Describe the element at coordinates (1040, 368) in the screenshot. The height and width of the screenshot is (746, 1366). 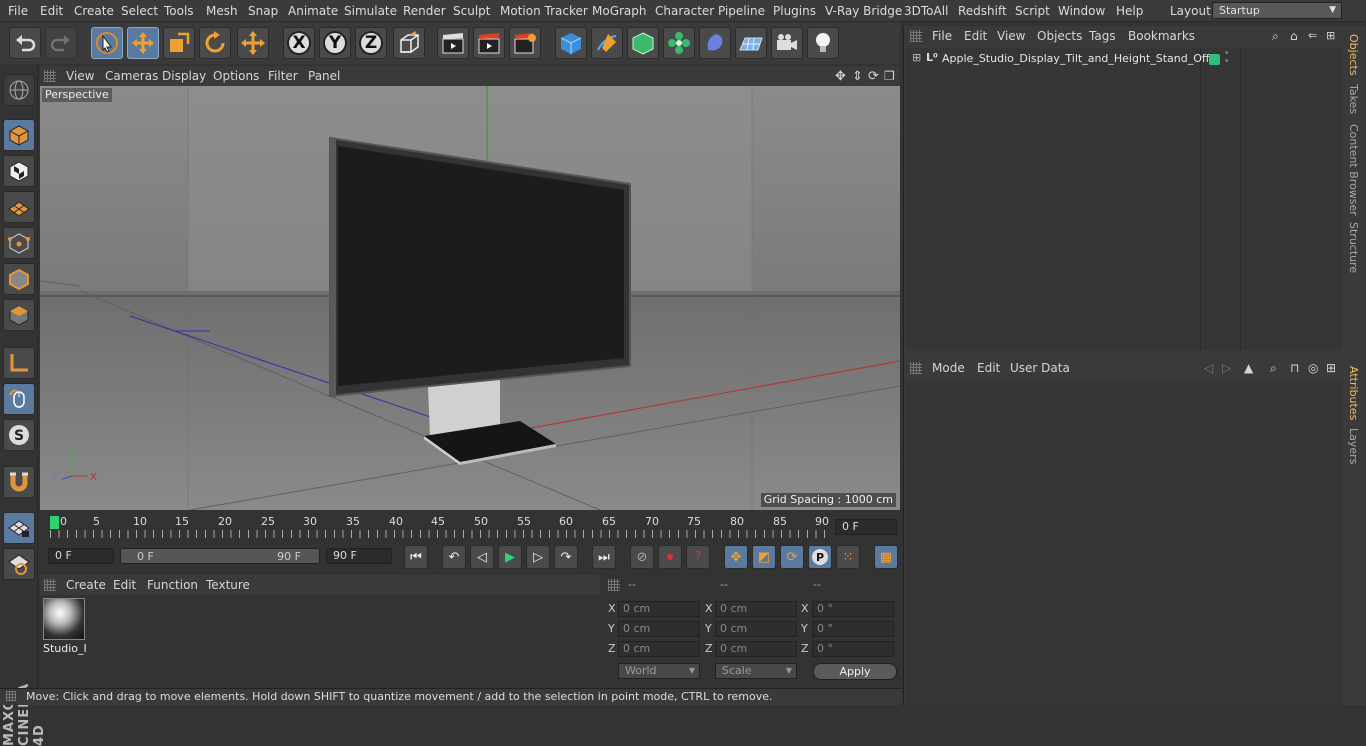
I see `am-menu-user-data: User Data` at that location.